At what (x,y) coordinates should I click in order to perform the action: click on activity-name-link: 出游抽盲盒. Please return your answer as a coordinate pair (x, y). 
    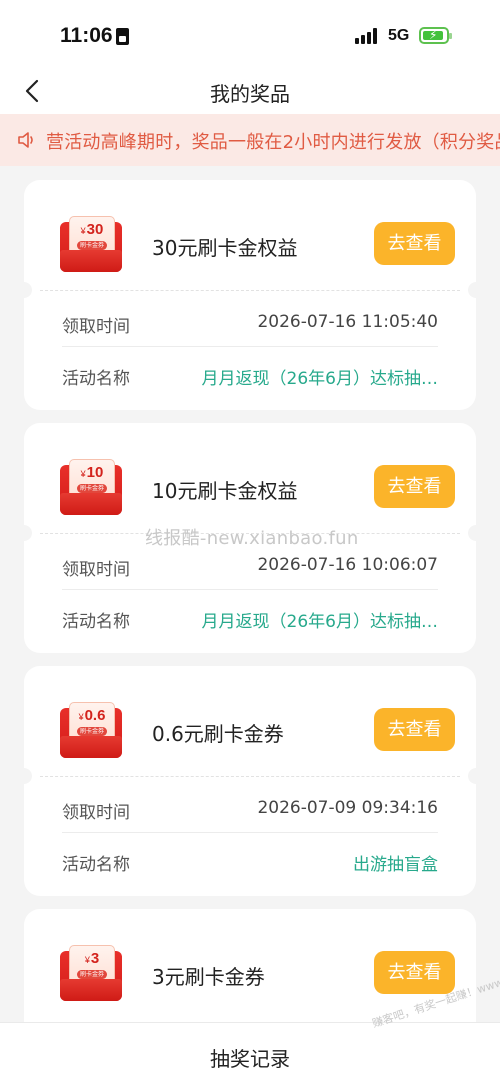
    Looking at the image, I should click on (395, 862).